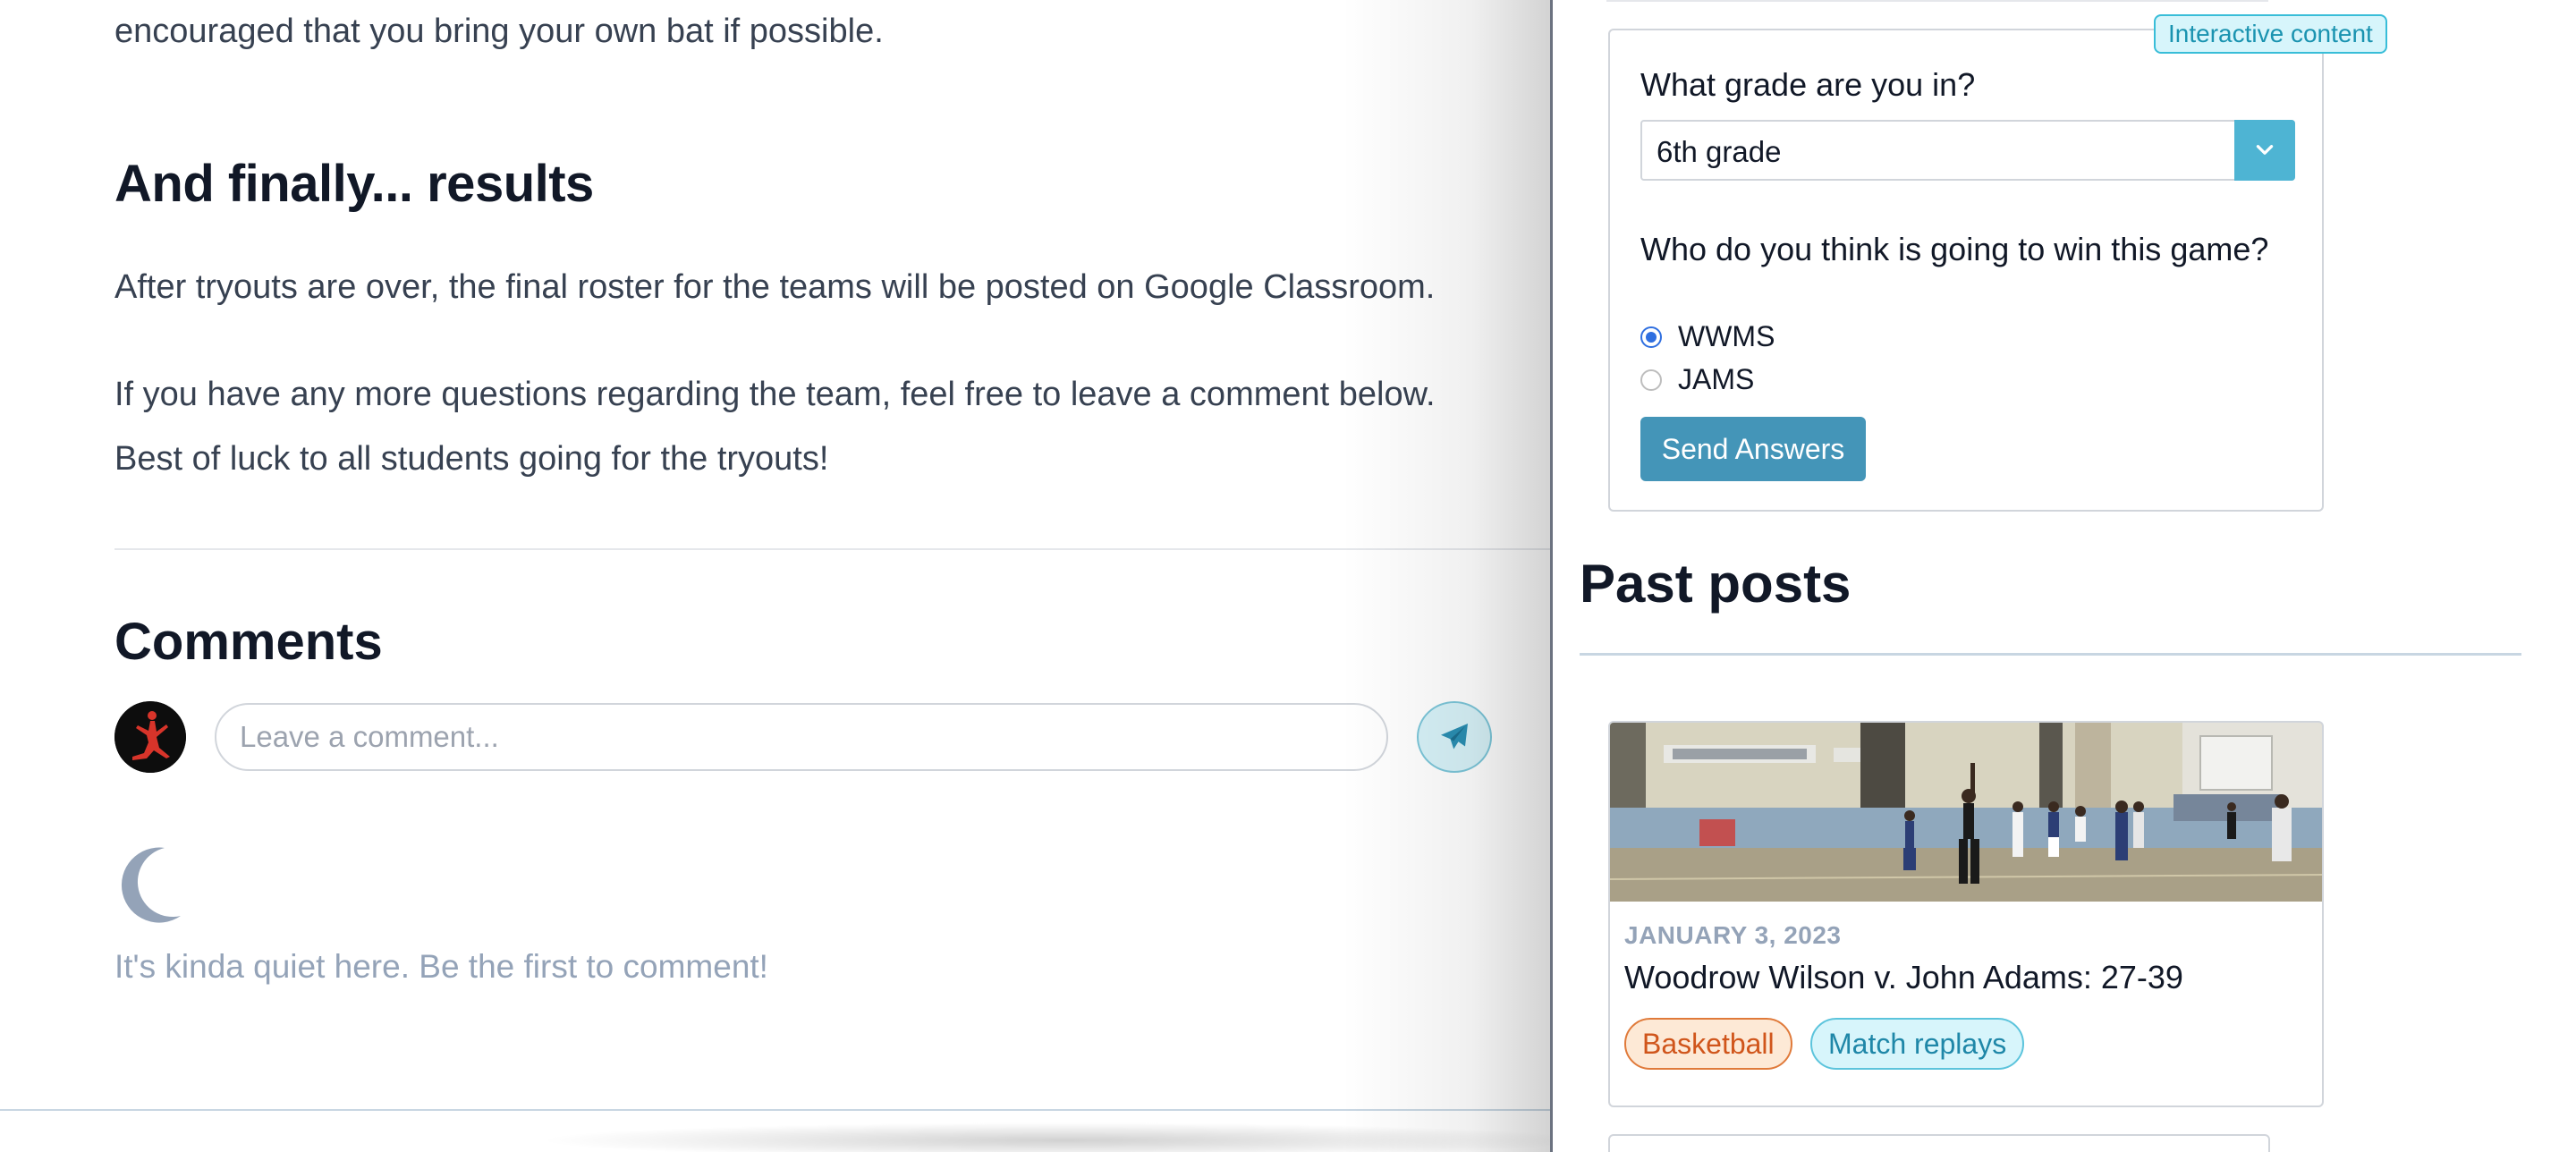  Describe the element at coordinates (1808, 84) in the screenshot. I see `grade-question-label: What grade are you in?` at that location.